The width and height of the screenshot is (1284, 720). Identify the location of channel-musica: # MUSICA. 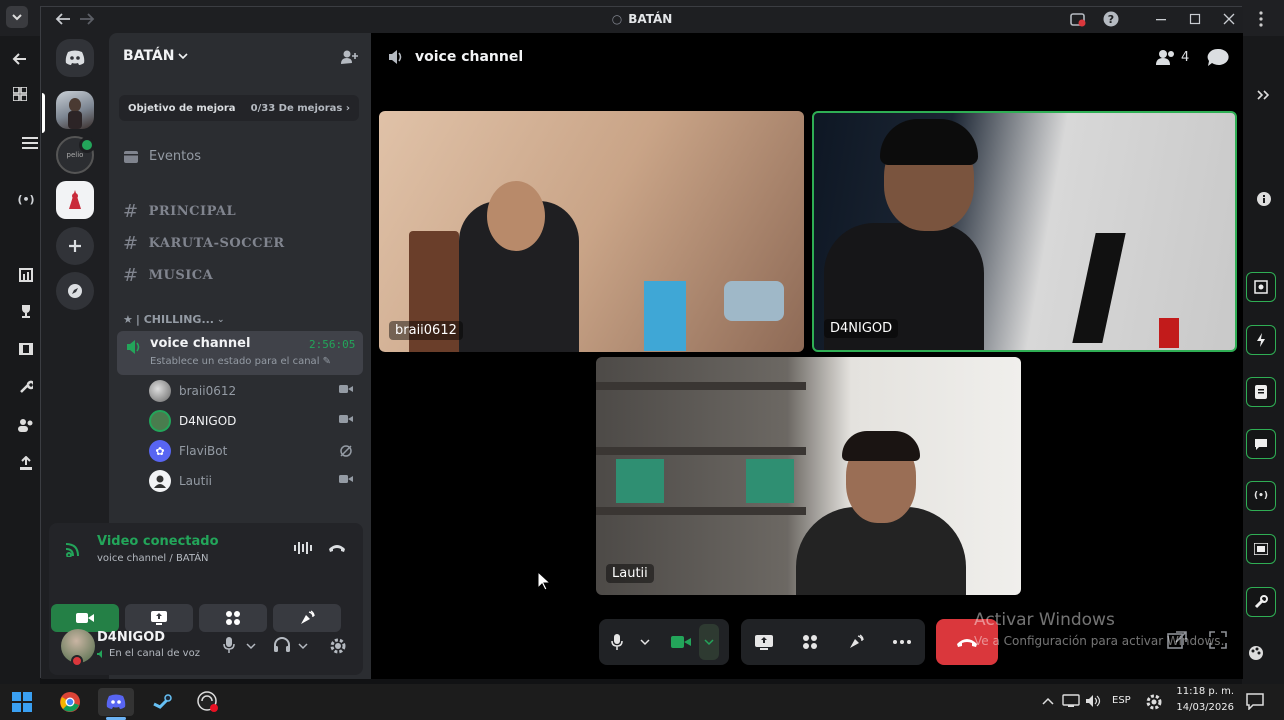
(168, 275).